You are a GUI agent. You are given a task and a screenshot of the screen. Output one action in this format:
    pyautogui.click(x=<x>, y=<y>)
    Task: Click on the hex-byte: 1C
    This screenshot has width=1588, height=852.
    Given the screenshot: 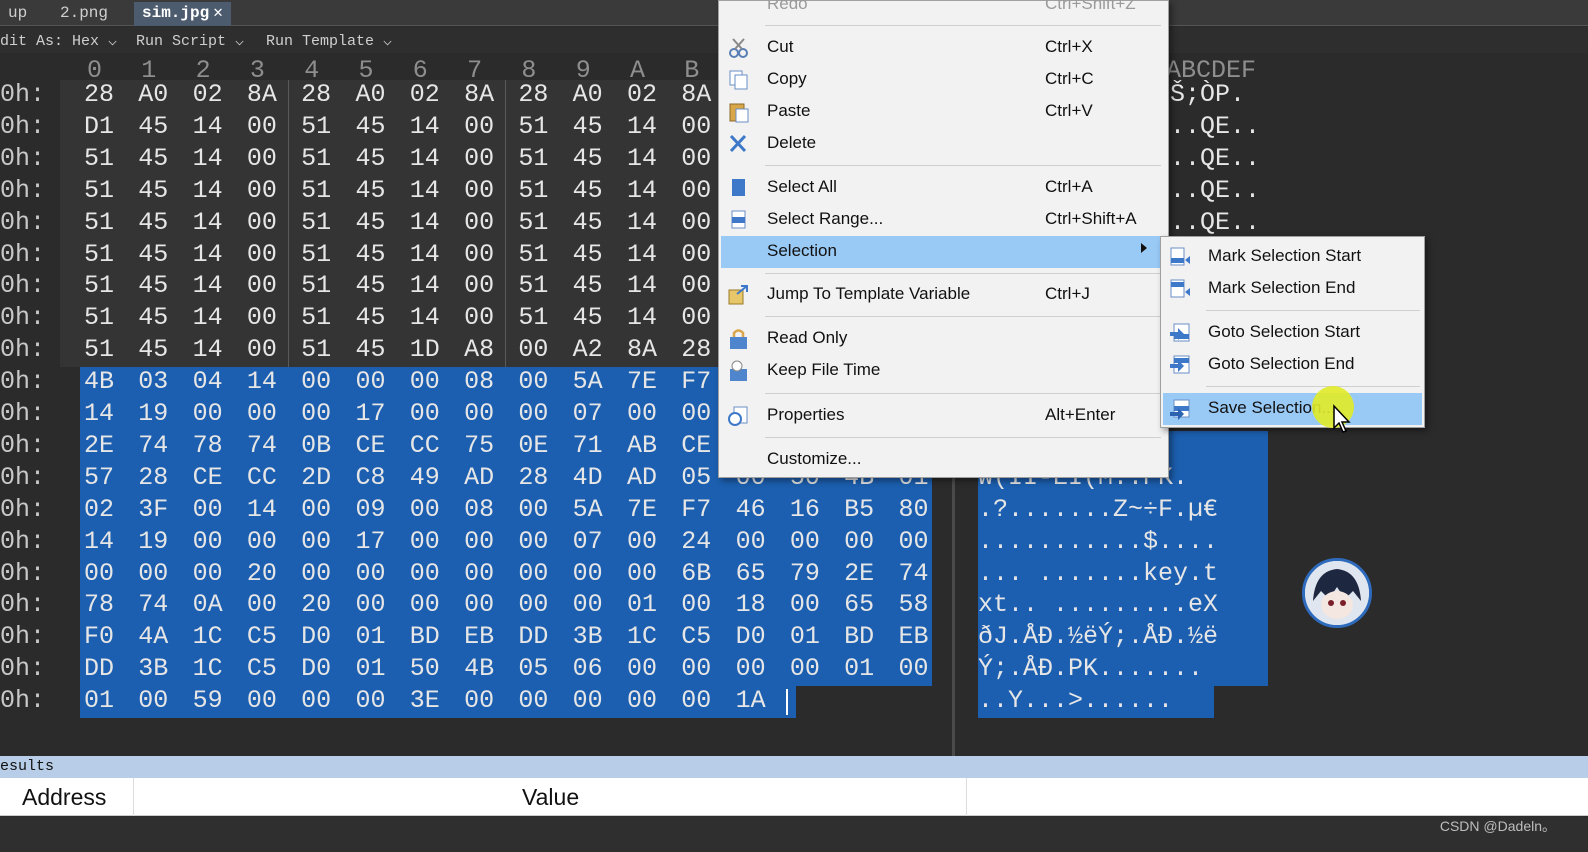 What is the action you would take?
    pyautogui.click(x=208, y=636)
    